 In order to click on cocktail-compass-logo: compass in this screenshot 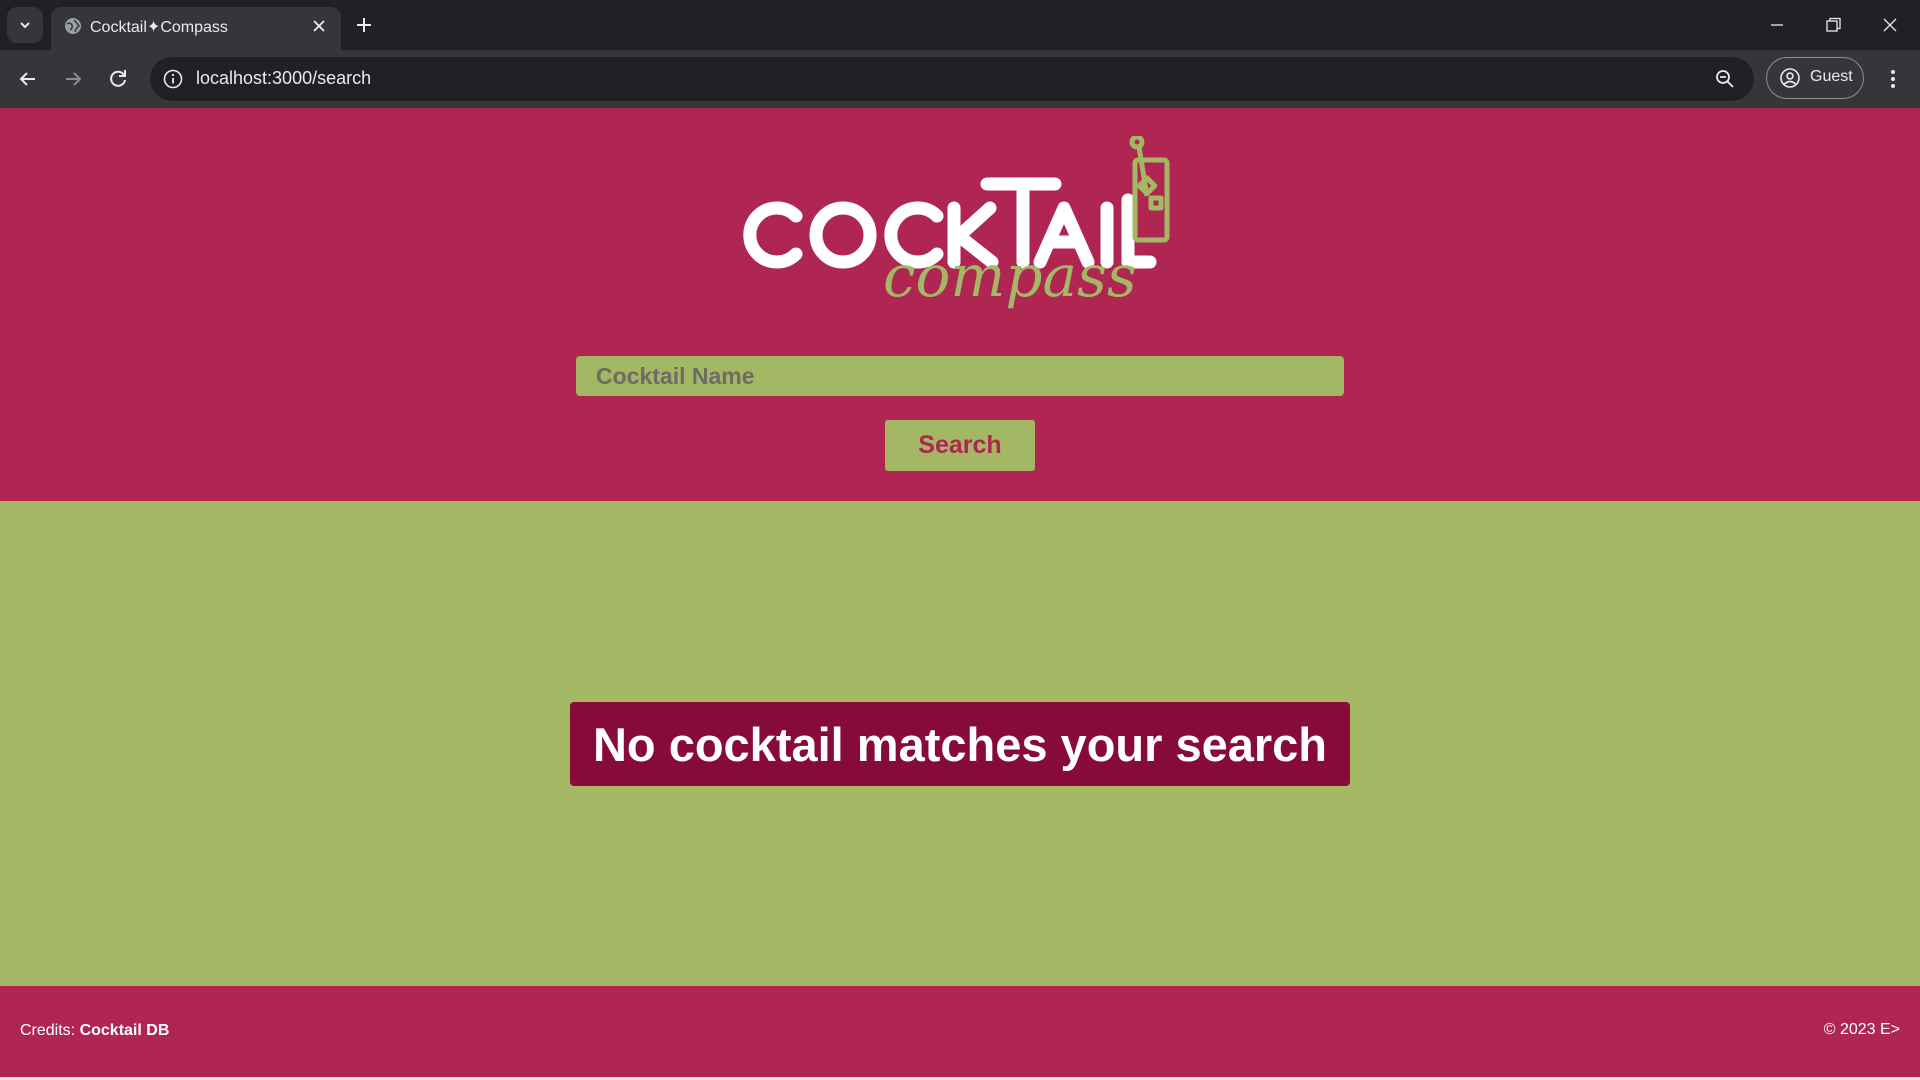, I will do `click(956, 223)`.